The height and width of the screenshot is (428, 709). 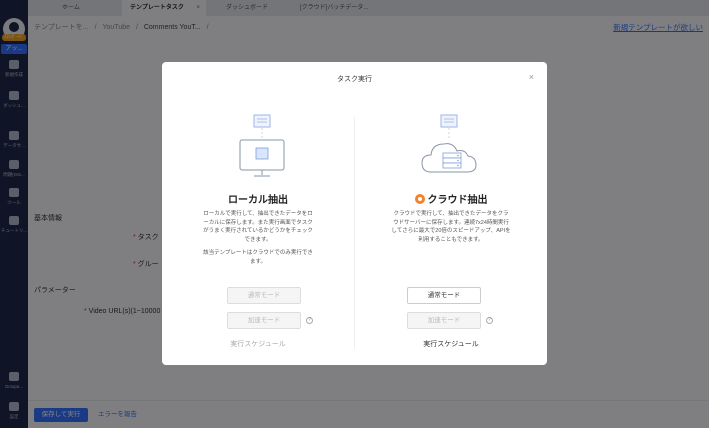 What do you see at coordinates (449, 143) in the screenshot?
I see `cloud-server-icon` at bounding box center [449, 143].